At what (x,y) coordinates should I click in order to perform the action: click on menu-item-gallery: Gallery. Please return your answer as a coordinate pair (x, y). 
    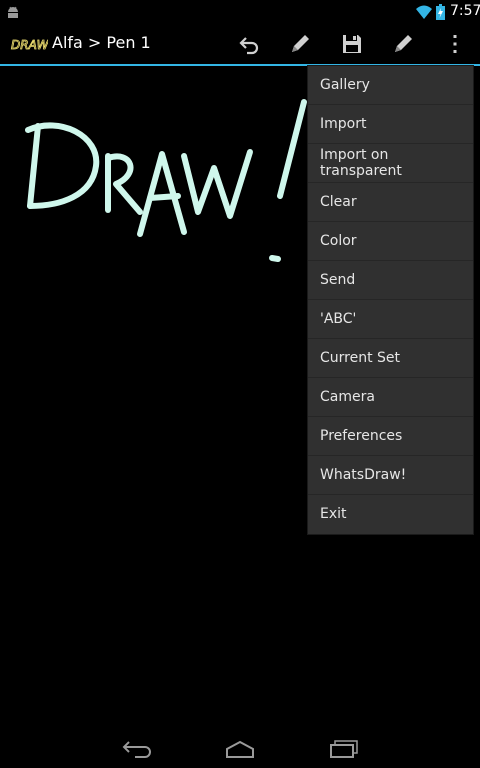
    Looking at the image, I should click on (390, 85).